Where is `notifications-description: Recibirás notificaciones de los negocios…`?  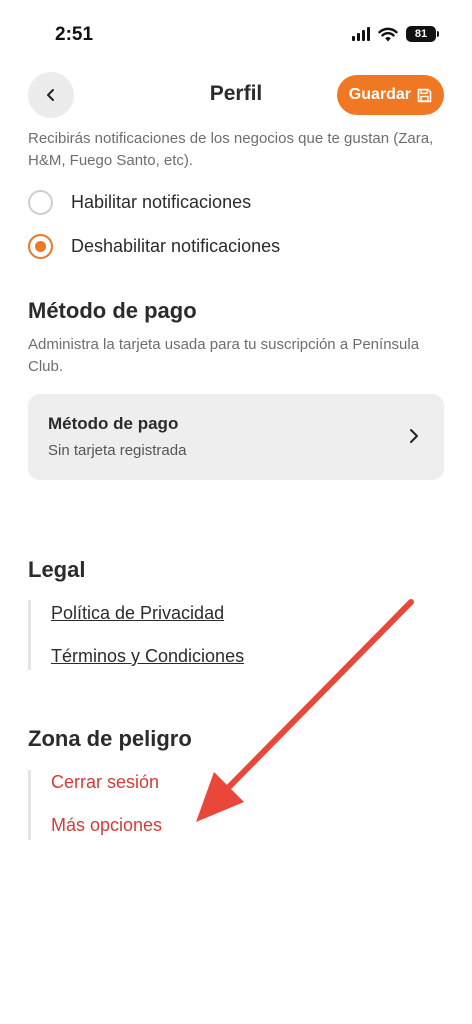
notifications-description: Recibirás notificaciones de los negocios… is located at coordinates (231, 149).